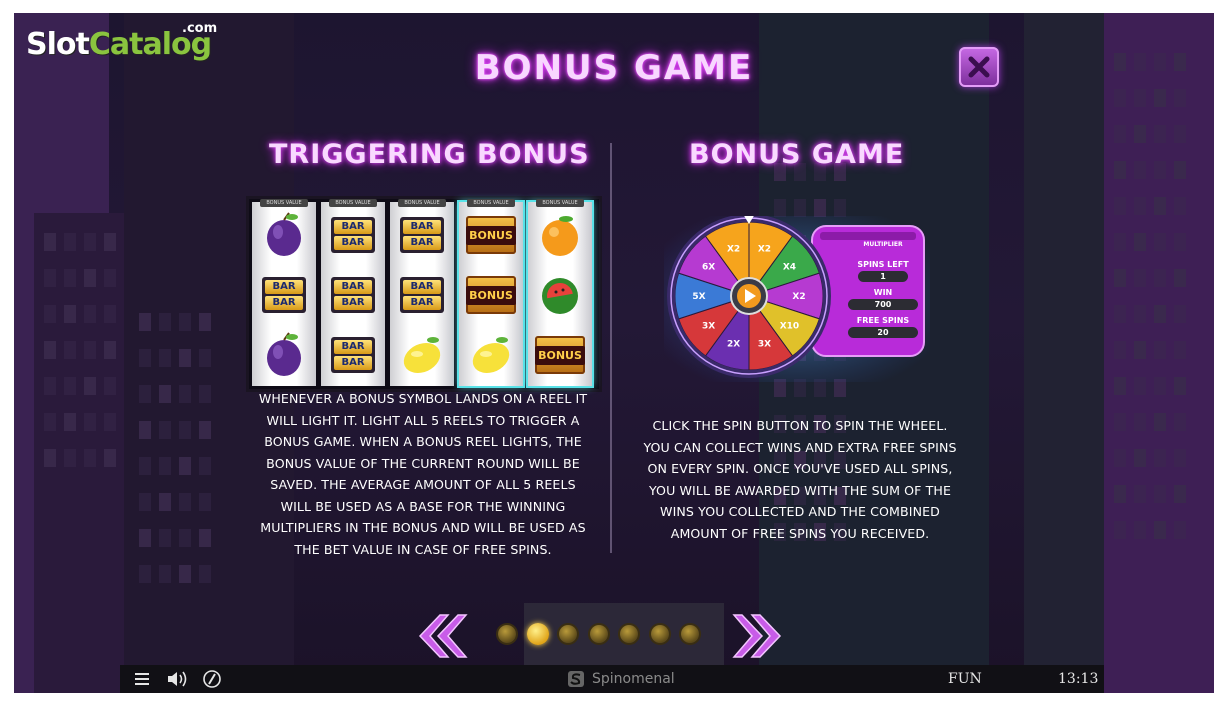 The image size is (1228, 708). What do you see at coordinates (200, 28) in the screenshot?
I see `logo-com-text: .com` at bounding box center [200, 28].